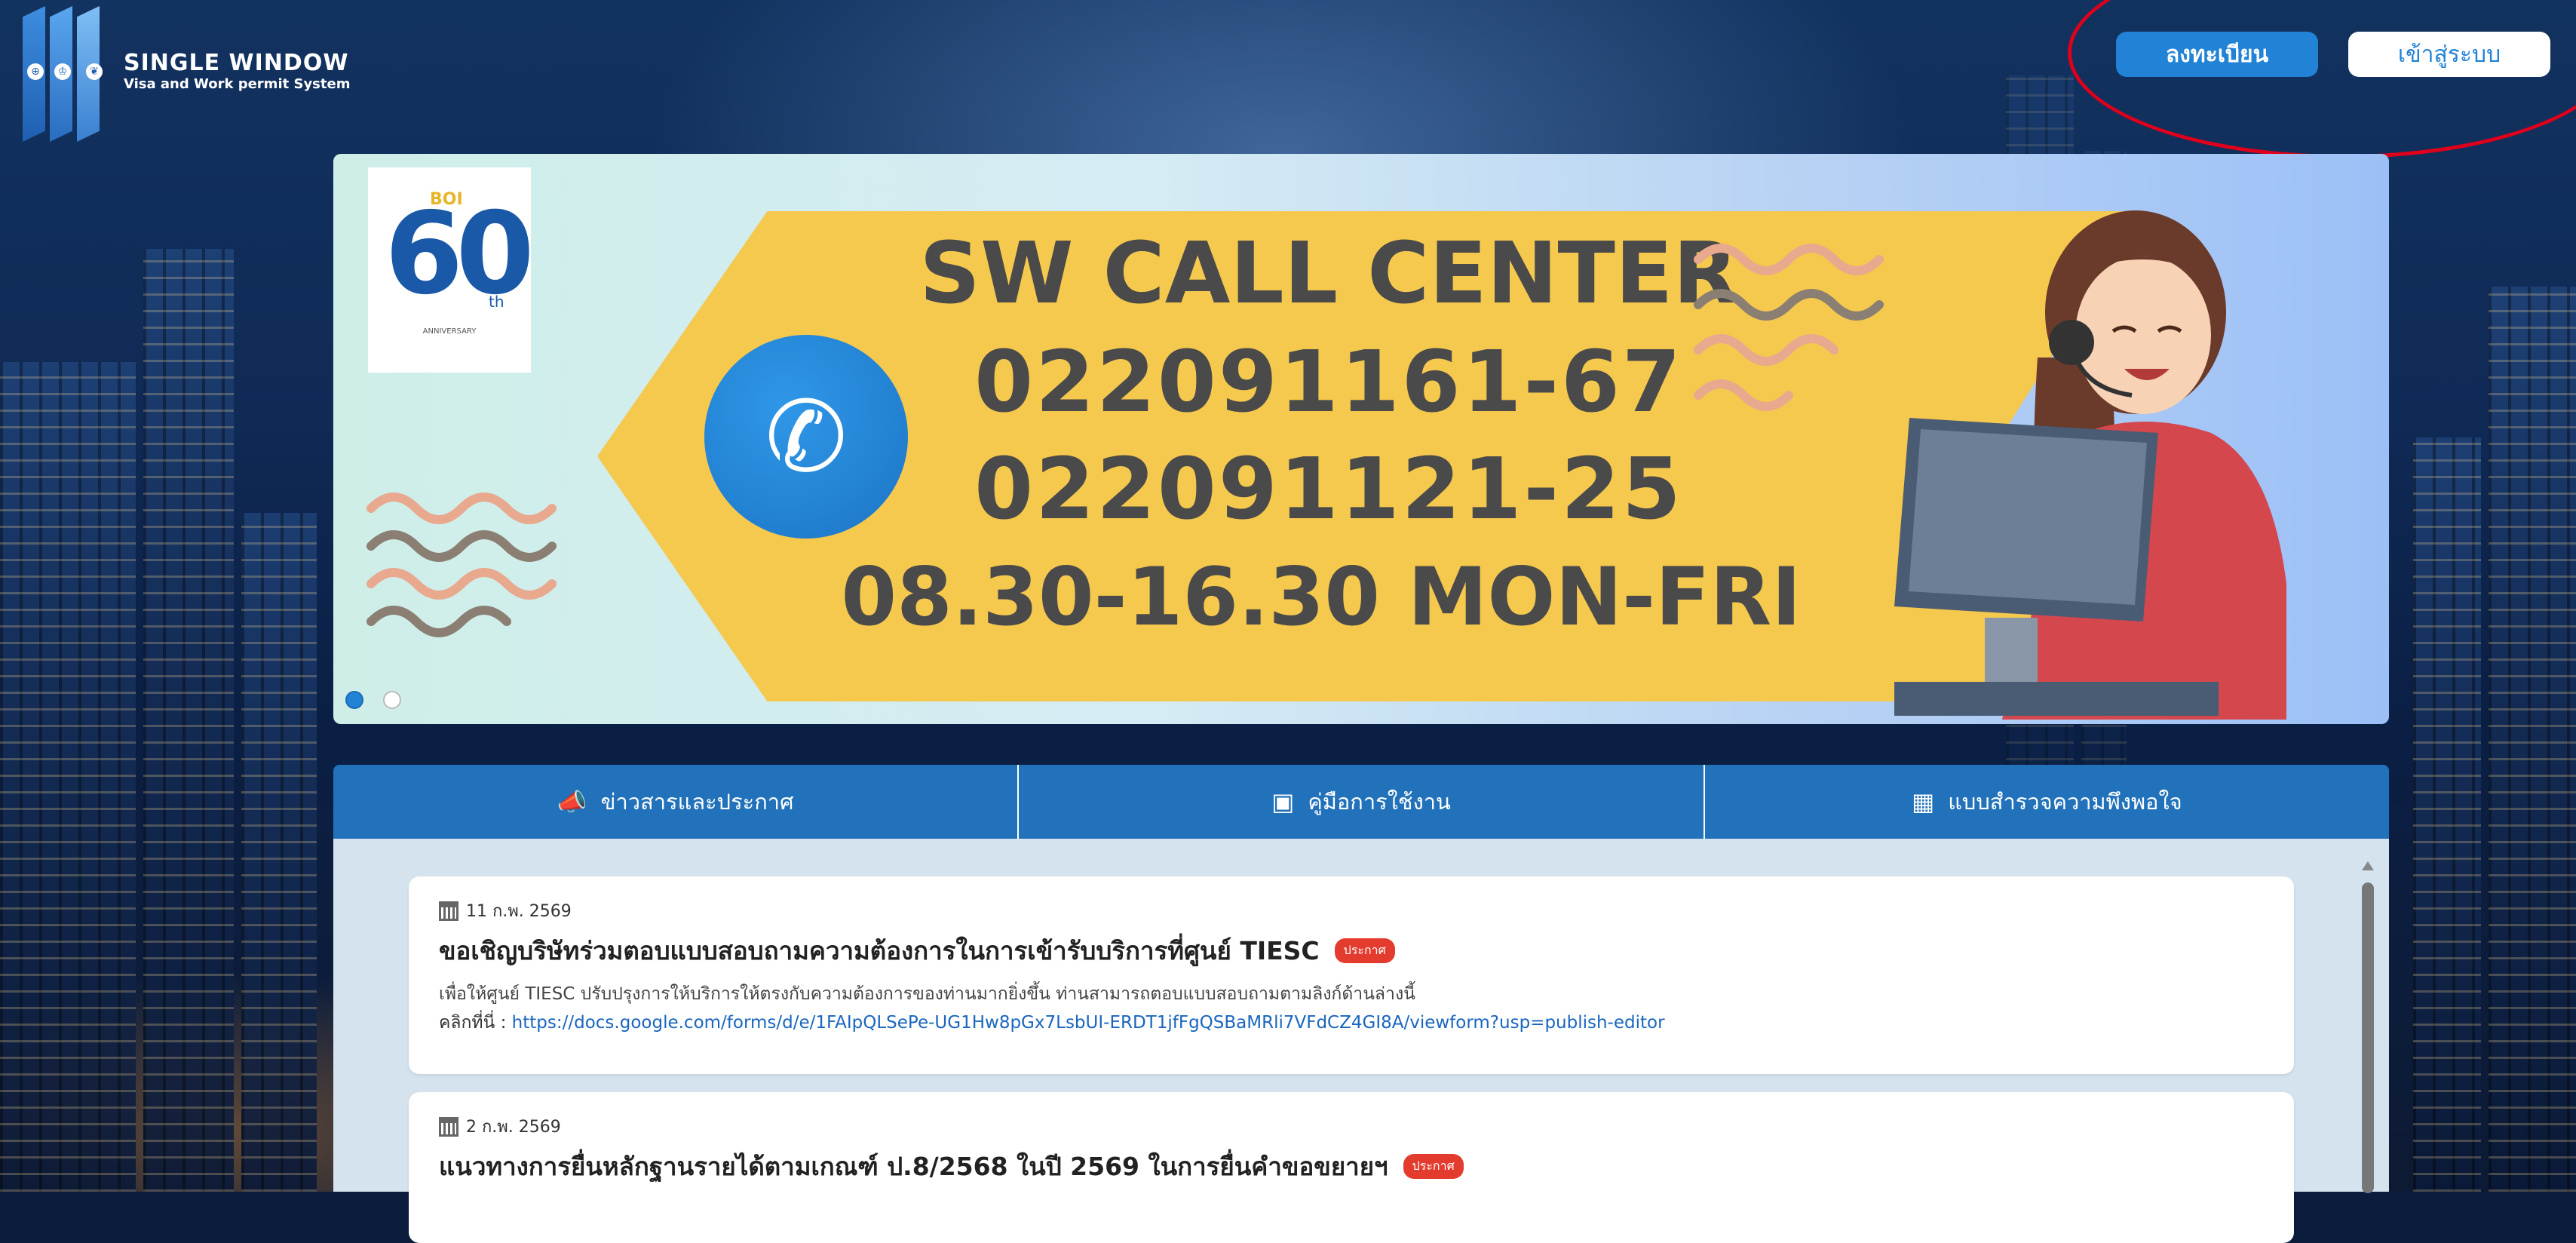 The width and height of the screenshot is (2576, 1243). I want to click on news-scrollbar, so click(2368, 1027).